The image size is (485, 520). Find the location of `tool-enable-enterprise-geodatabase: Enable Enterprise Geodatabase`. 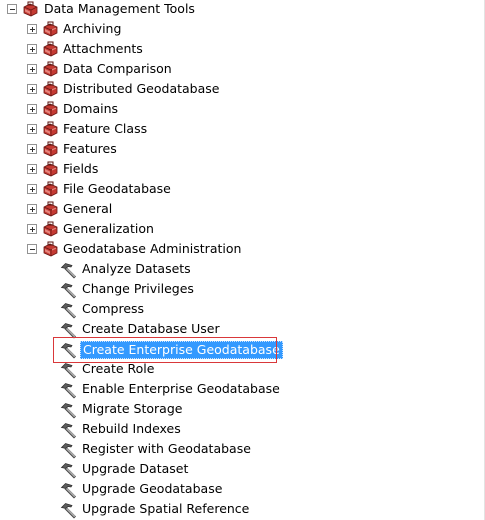

tool-enable-enterprise-geodatabase: Enable Enterprise Geodatabase is located at coordinates (160, 390).